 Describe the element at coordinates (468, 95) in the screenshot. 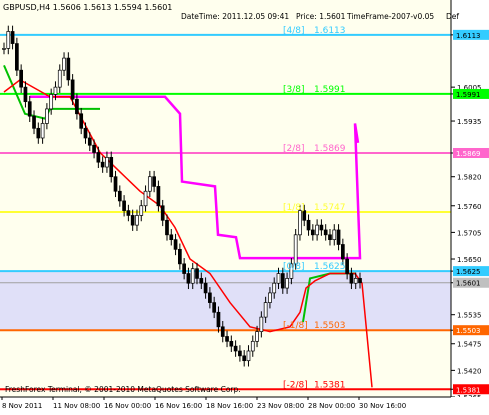

I see `price-badge-label: 1.5991` at that location.